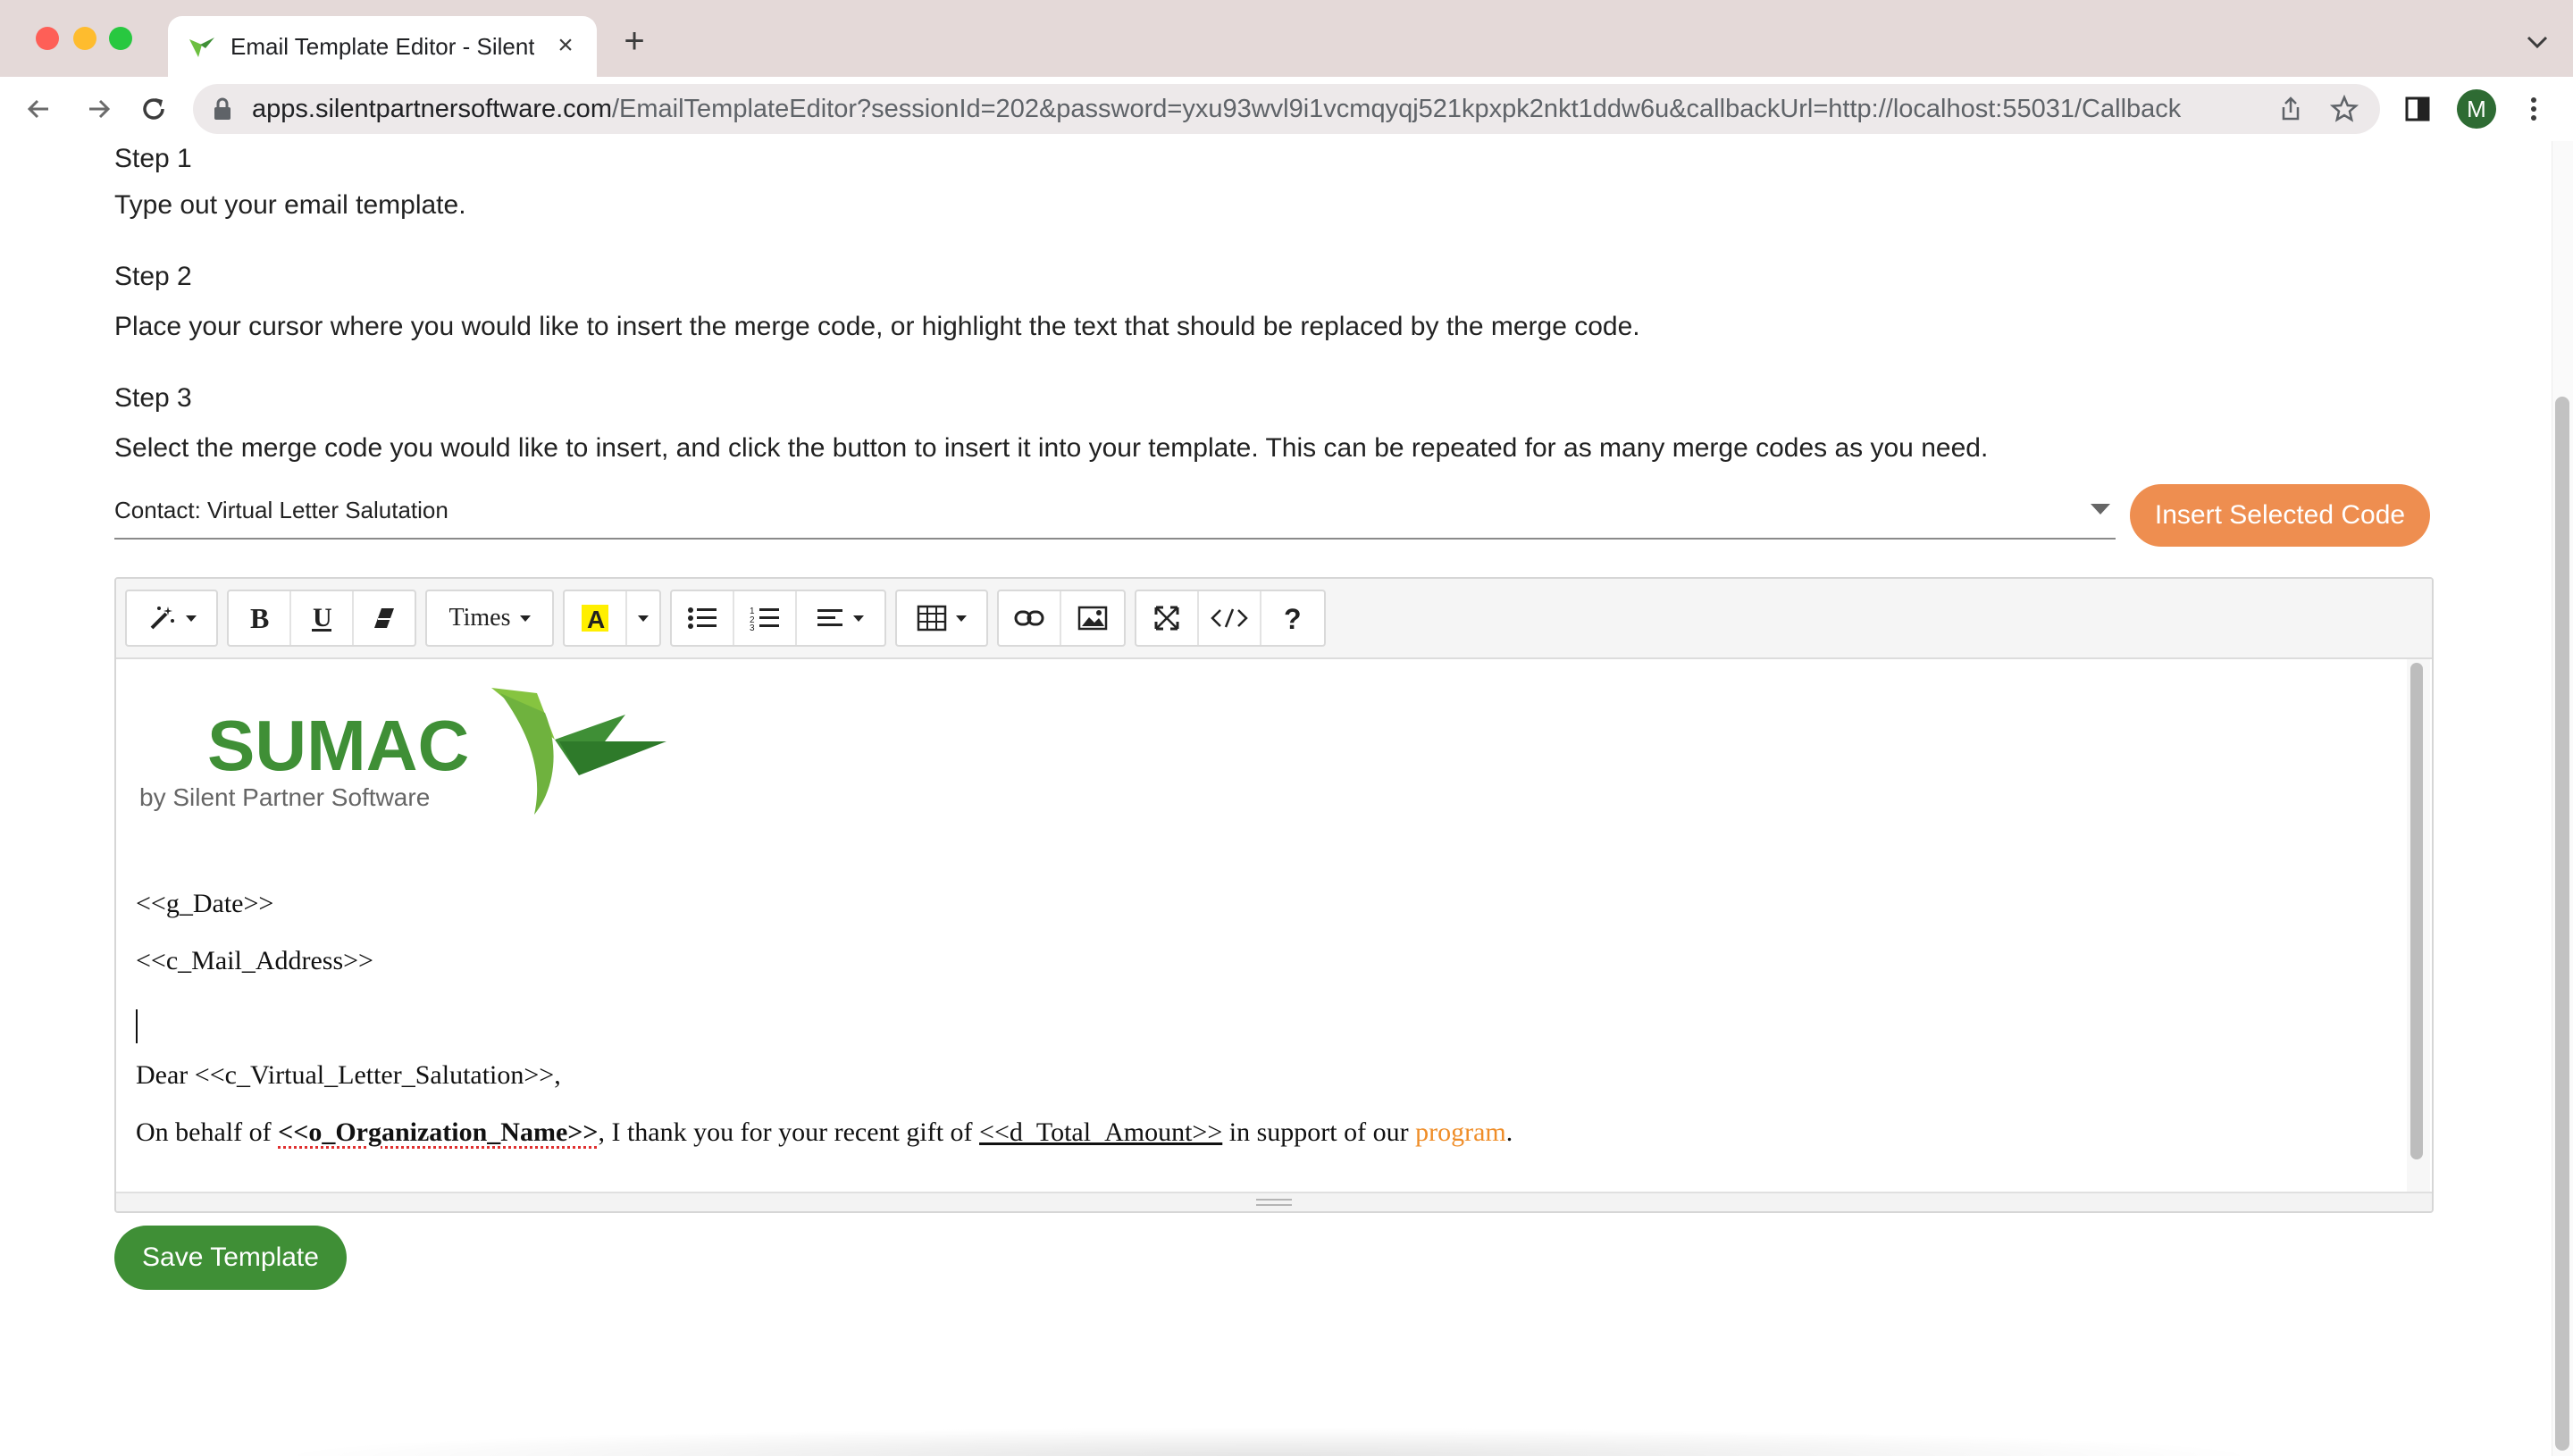  I want to click on editor-scrollbar-thumb, so click(2416, 911).